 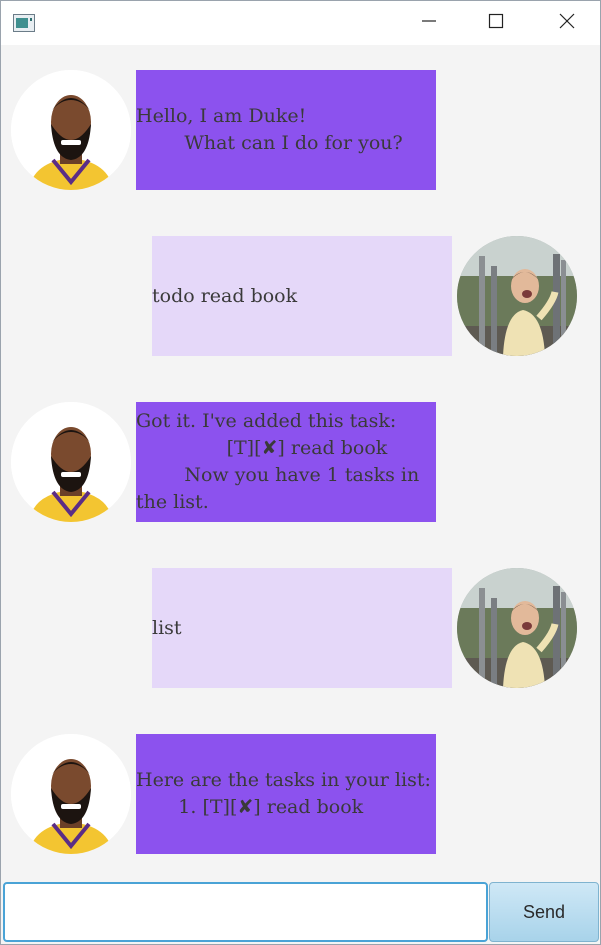 What do you see at coordinates (245, 912) in the screenshot?
I see `message-input` at bounding box center [245, 912].